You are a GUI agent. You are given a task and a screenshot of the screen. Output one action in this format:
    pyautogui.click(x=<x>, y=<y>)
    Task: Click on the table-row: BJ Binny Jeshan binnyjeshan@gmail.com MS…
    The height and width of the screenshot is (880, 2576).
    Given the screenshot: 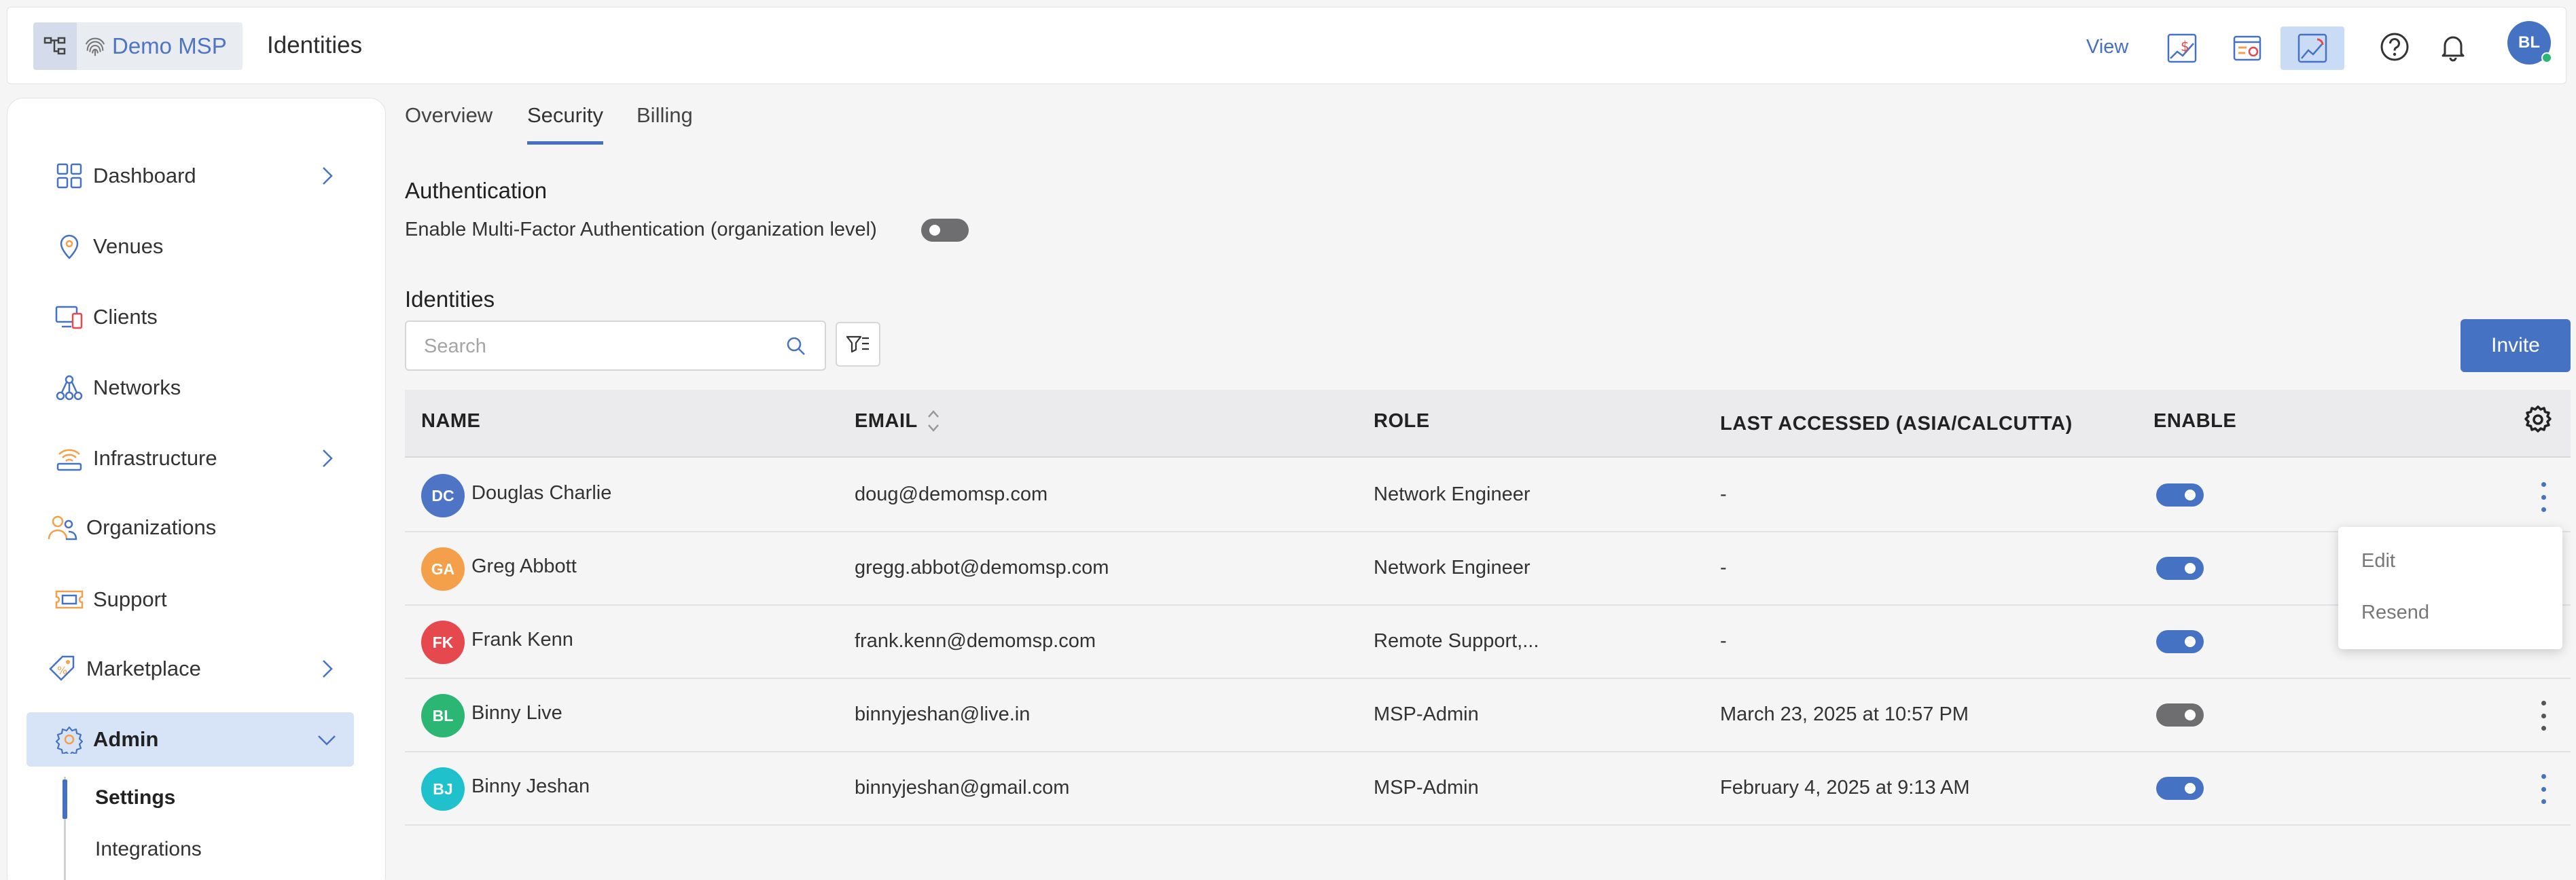 What is the action you would take?
    pyautogui.click(x=1488, y=789)
    